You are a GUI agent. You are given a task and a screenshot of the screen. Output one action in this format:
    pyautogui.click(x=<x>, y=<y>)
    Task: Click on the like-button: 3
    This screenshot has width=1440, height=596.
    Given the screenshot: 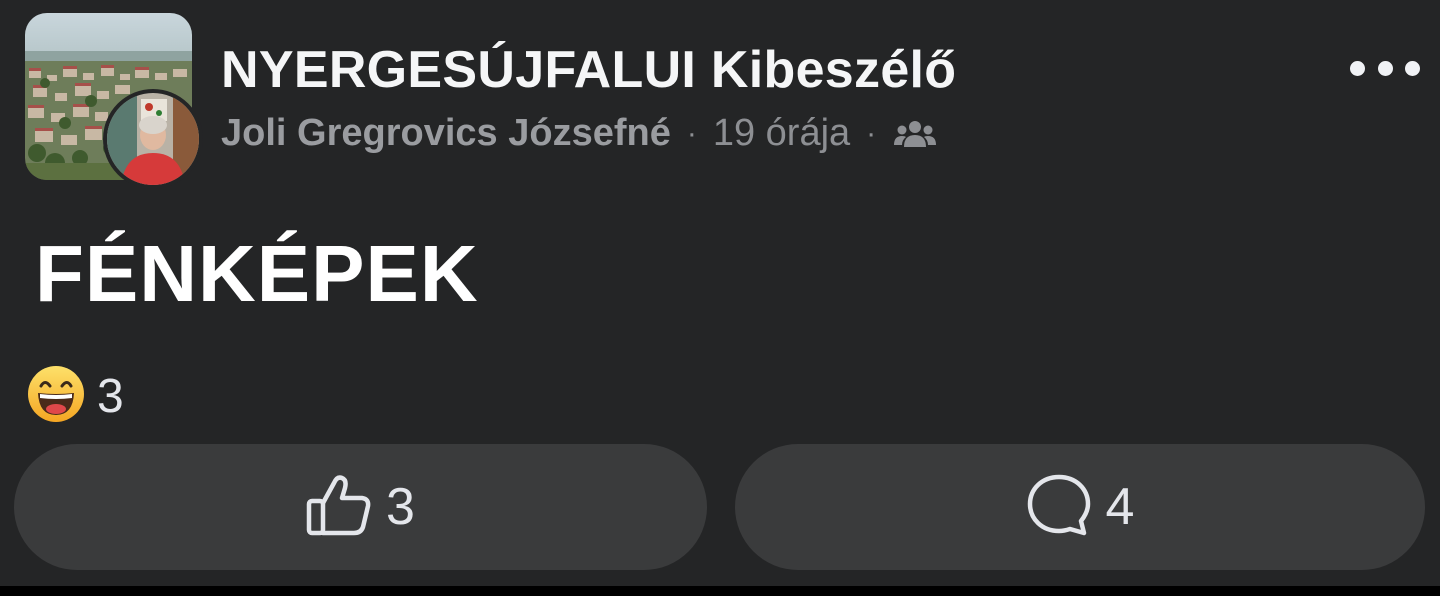 What is the action you would take?
    pyautogui.click(x=360, y=507)
    